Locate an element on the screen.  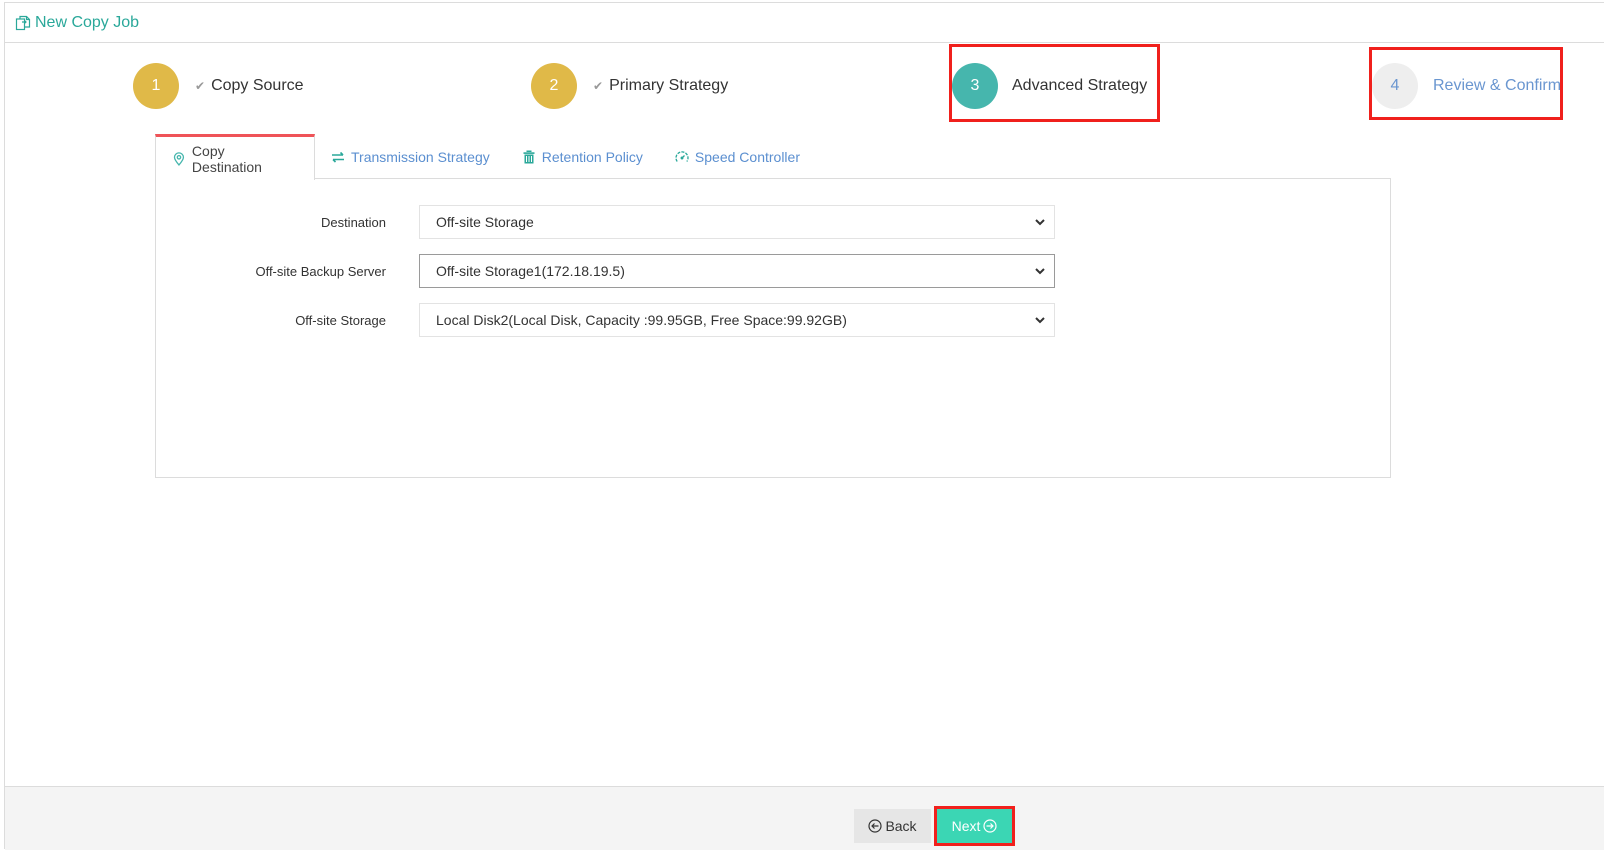
arrow-right-circle-icon is located at coordinates (990, 826).